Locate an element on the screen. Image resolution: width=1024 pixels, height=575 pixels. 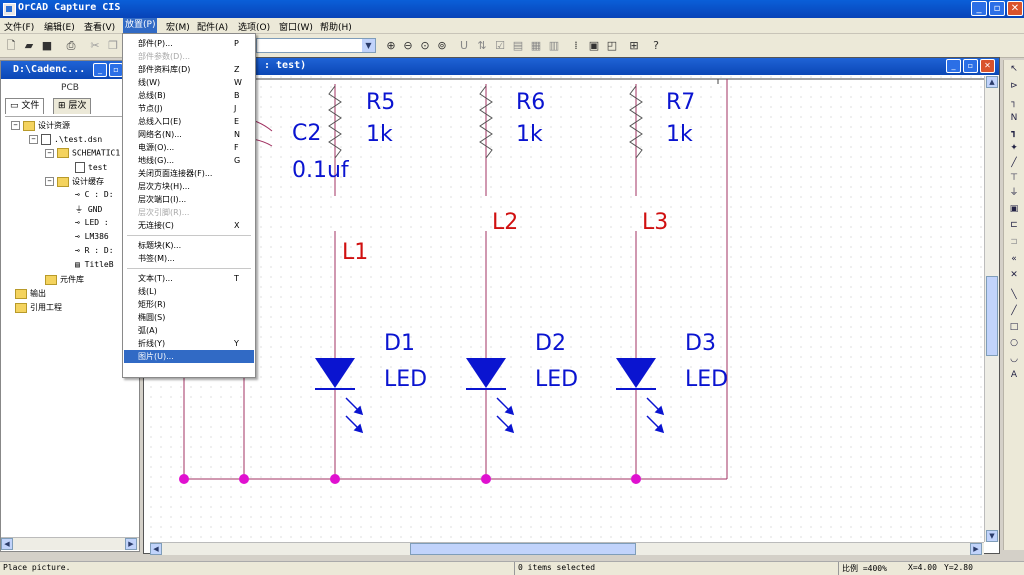
project-minimize-button: _ is located at coordinates (100, 70).